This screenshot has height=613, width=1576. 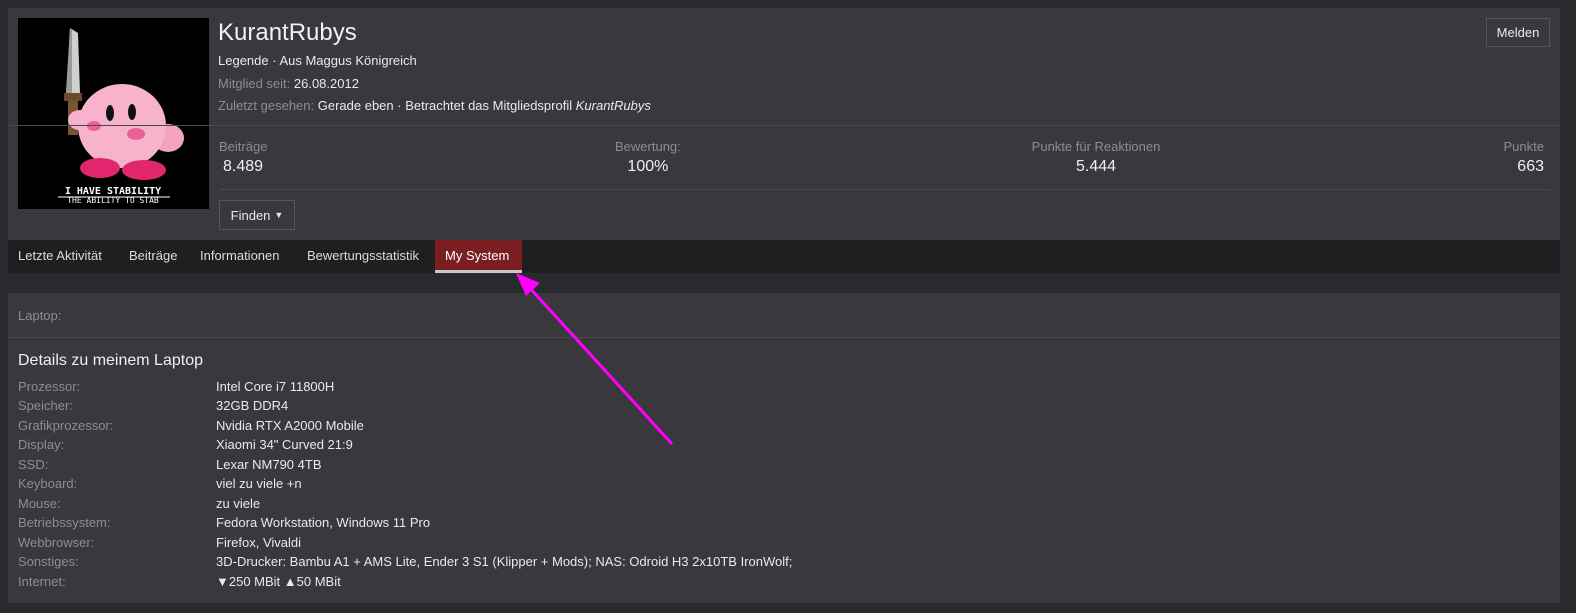 What do you see at coordinates (39, 503) in the screenshot?
I see `spec-key: Mouse:` at bounding box center [39, 503].